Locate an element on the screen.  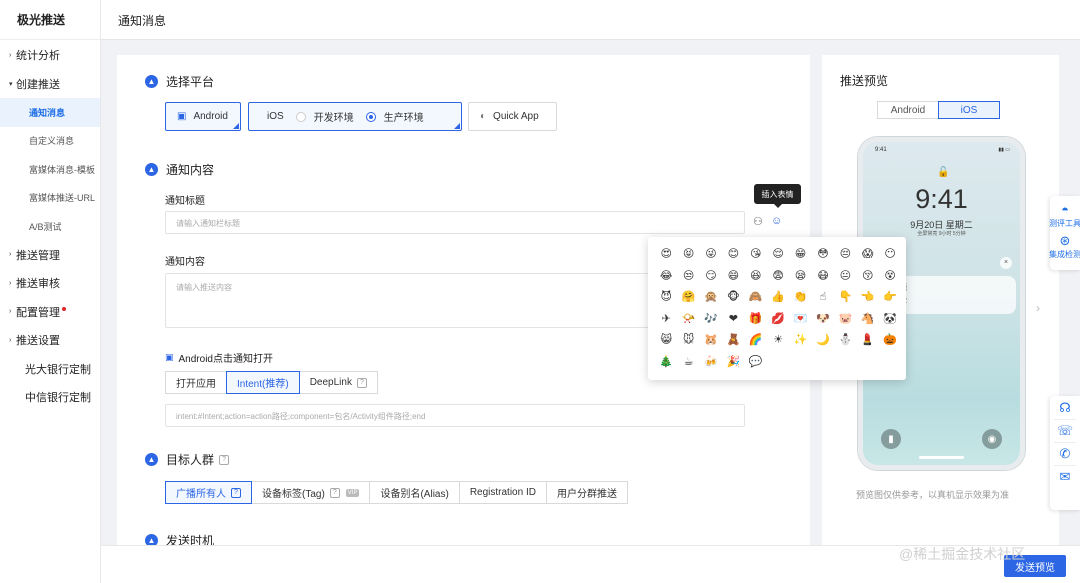
sidebar-item: 通知消息 is located at coordinates (50, 112).